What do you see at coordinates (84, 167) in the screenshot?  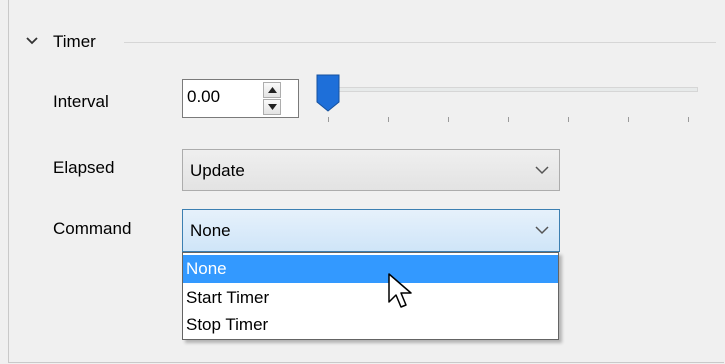 I see `elapsed-label: Elapsed` at bounding box center [84, 167].